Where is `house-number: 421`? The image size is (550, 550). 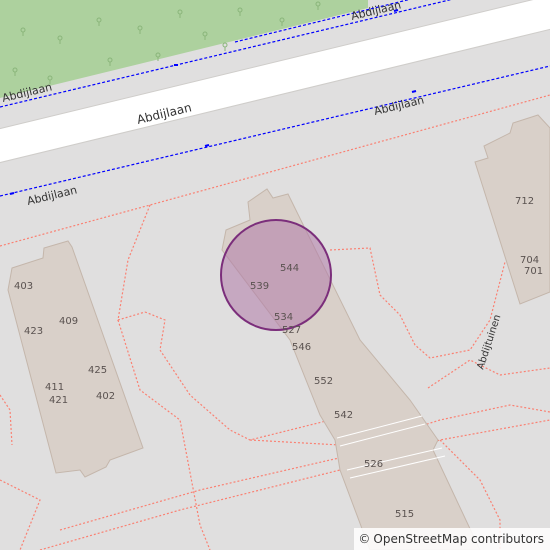 house-number: 421 is located at coordinates (58, 400).